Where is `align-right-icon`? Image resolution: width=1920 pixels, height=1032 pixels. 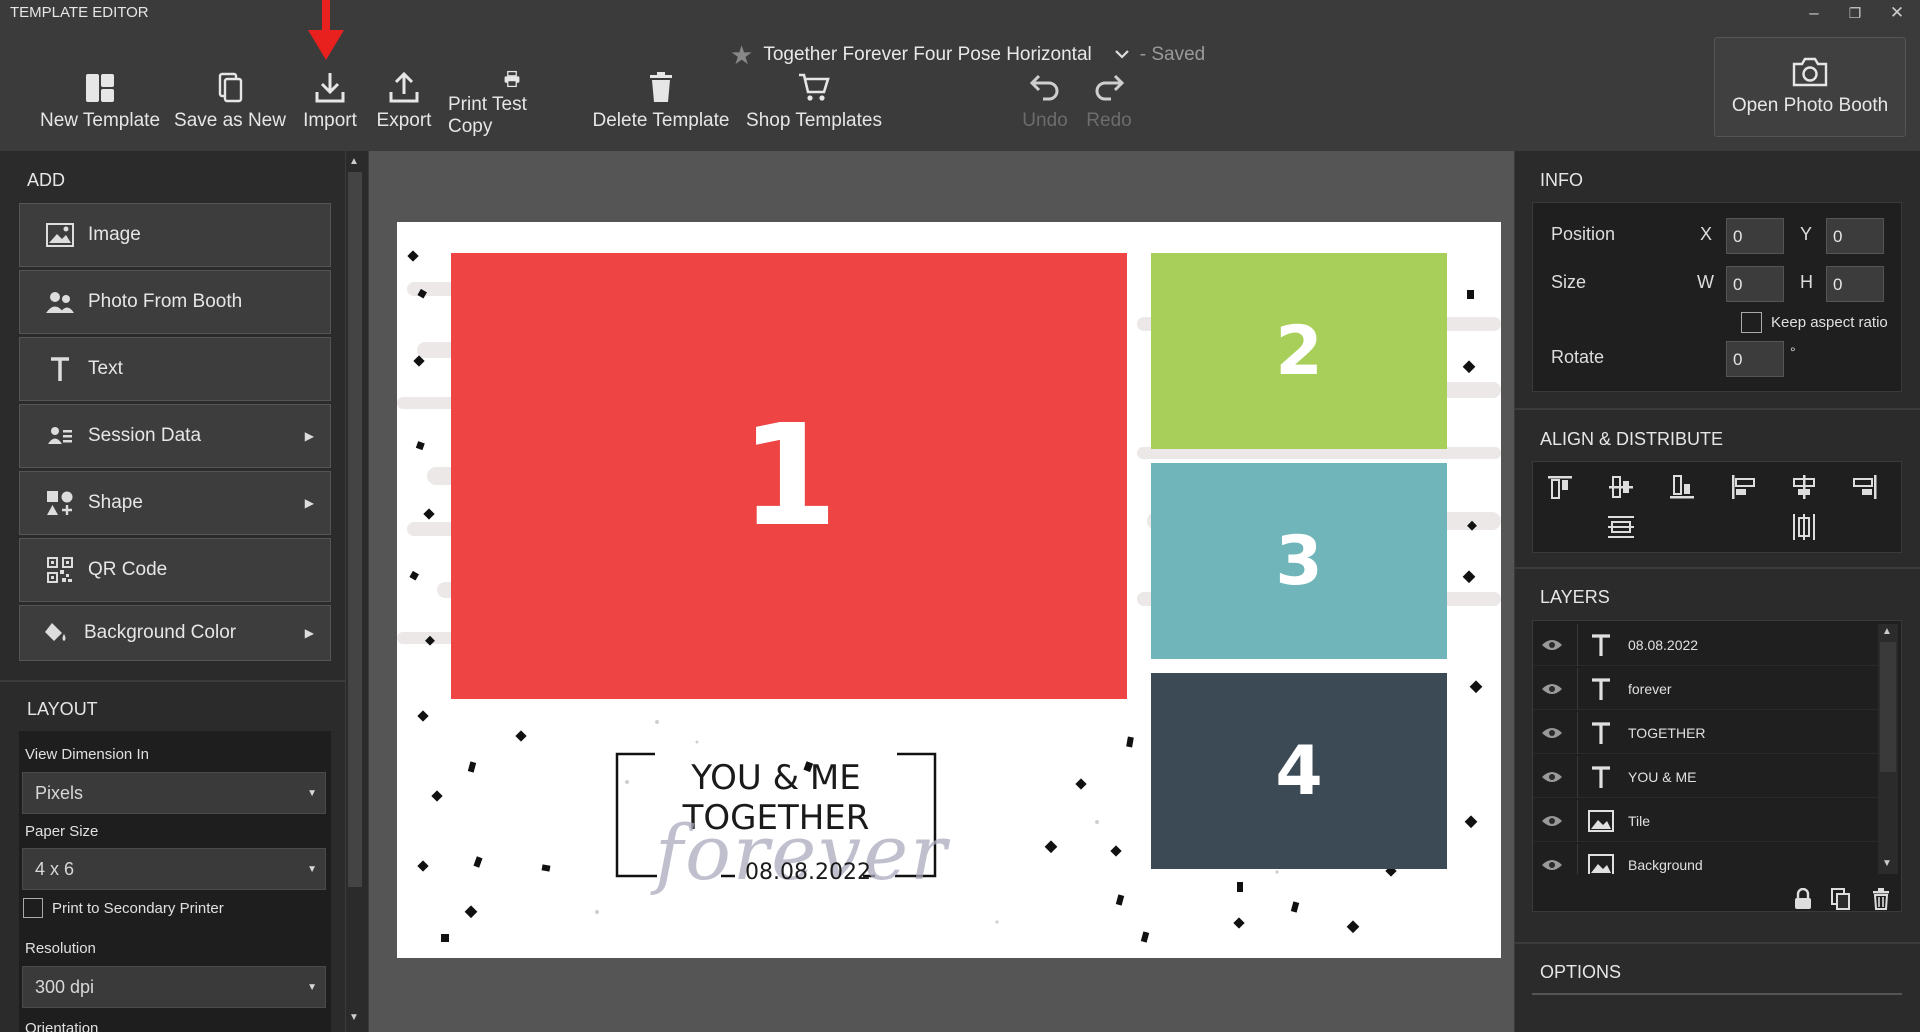
align-right-icon is located at coordinates (1865, 487).